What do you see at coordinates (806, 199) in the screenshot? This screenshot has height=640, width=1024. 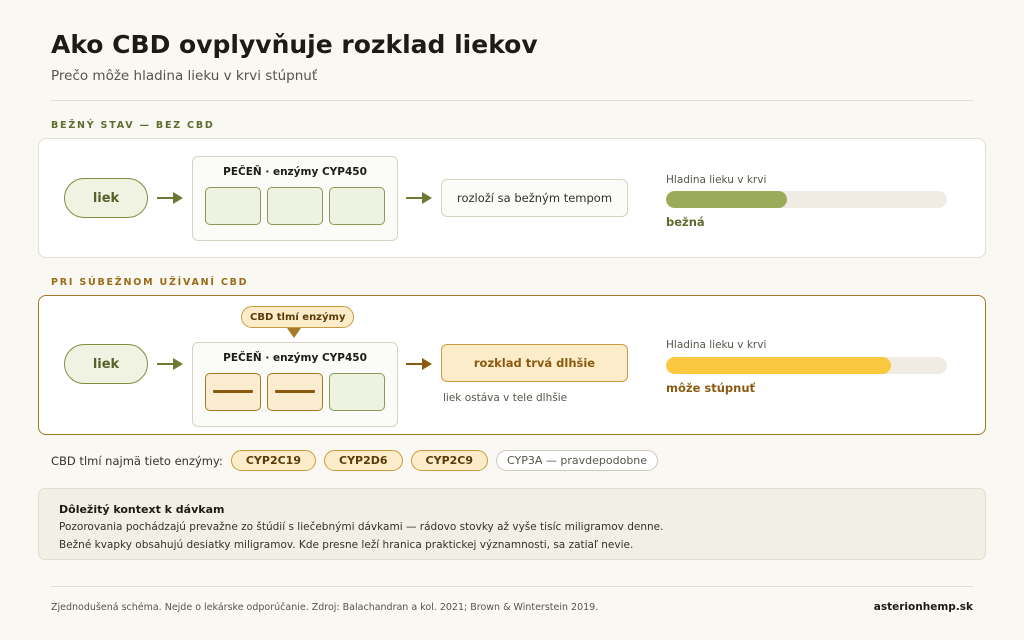 I see `level-bar-normal` at bounding box center [806, 199].